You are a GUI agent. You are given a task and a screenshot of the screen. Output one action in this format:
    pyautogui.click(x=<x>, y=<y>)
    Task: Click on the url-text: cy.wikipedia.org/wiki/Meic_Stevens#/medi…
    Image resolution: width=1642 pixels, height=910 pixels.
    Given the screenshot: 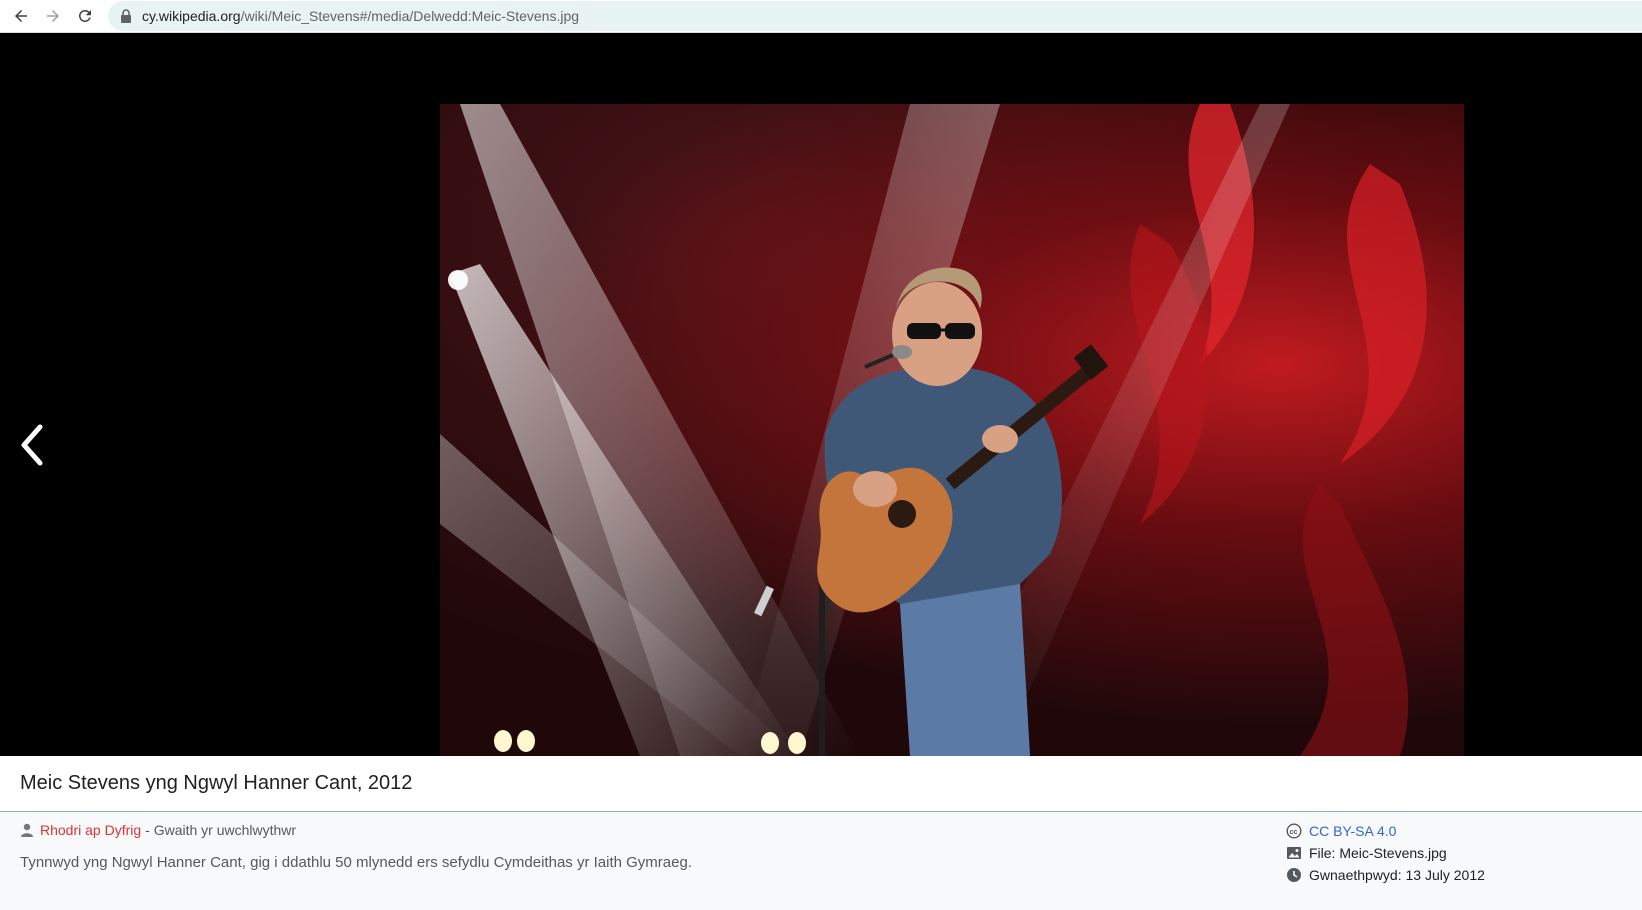 What is the action you would take?
    pyautogui.click(x=360, y=16)
    